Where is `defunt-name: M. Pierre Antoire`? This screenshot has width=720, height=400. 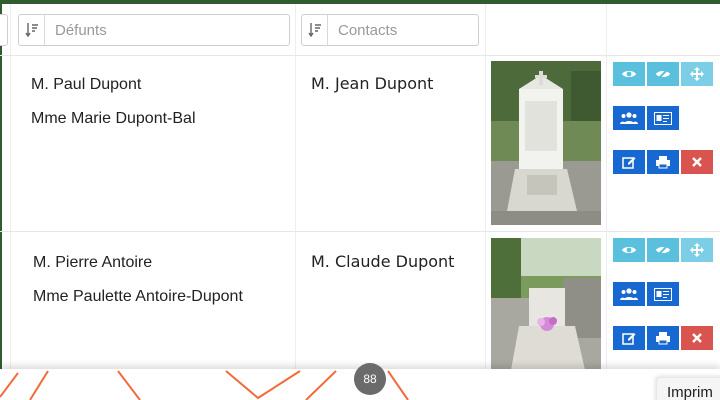 defunt-name: M. Pierre Antoire is located at coordinates (93, 262).